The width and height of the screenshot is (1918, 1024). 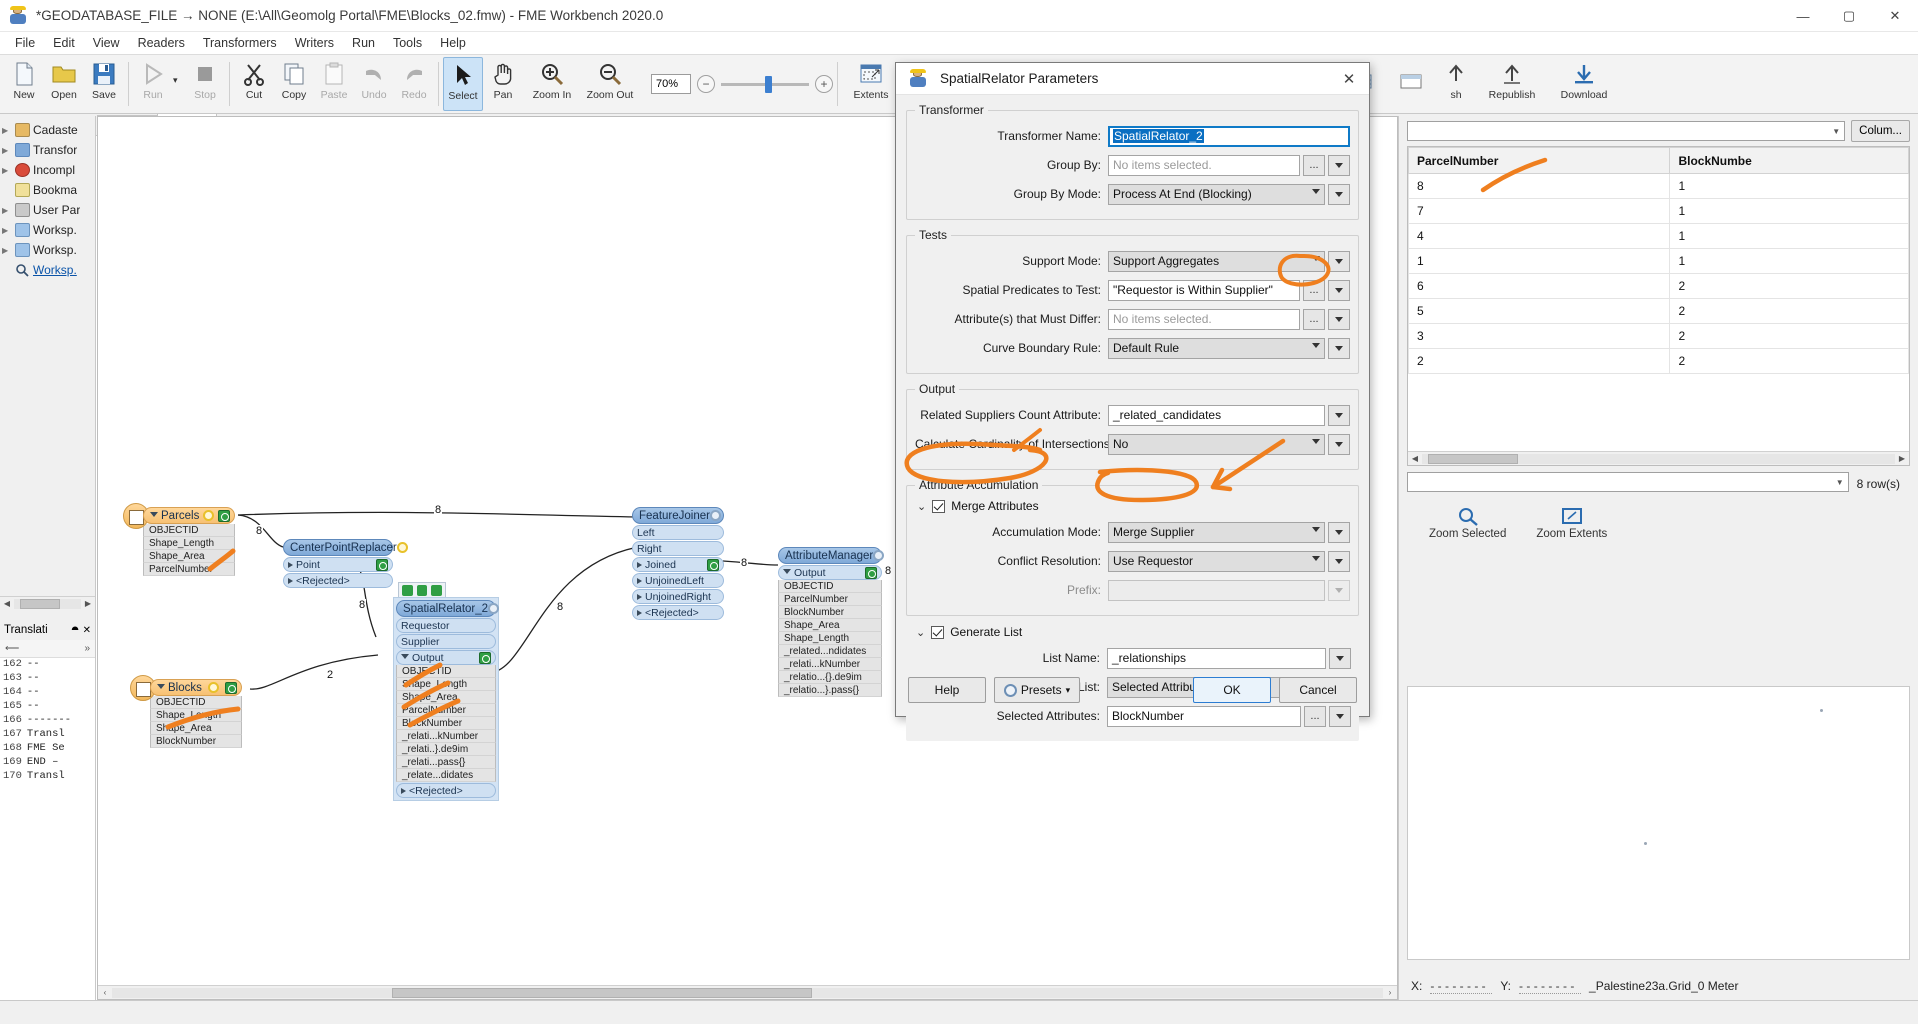 I want to click on node-port-rejected: <Rejected>, so click(x=446, y=790).